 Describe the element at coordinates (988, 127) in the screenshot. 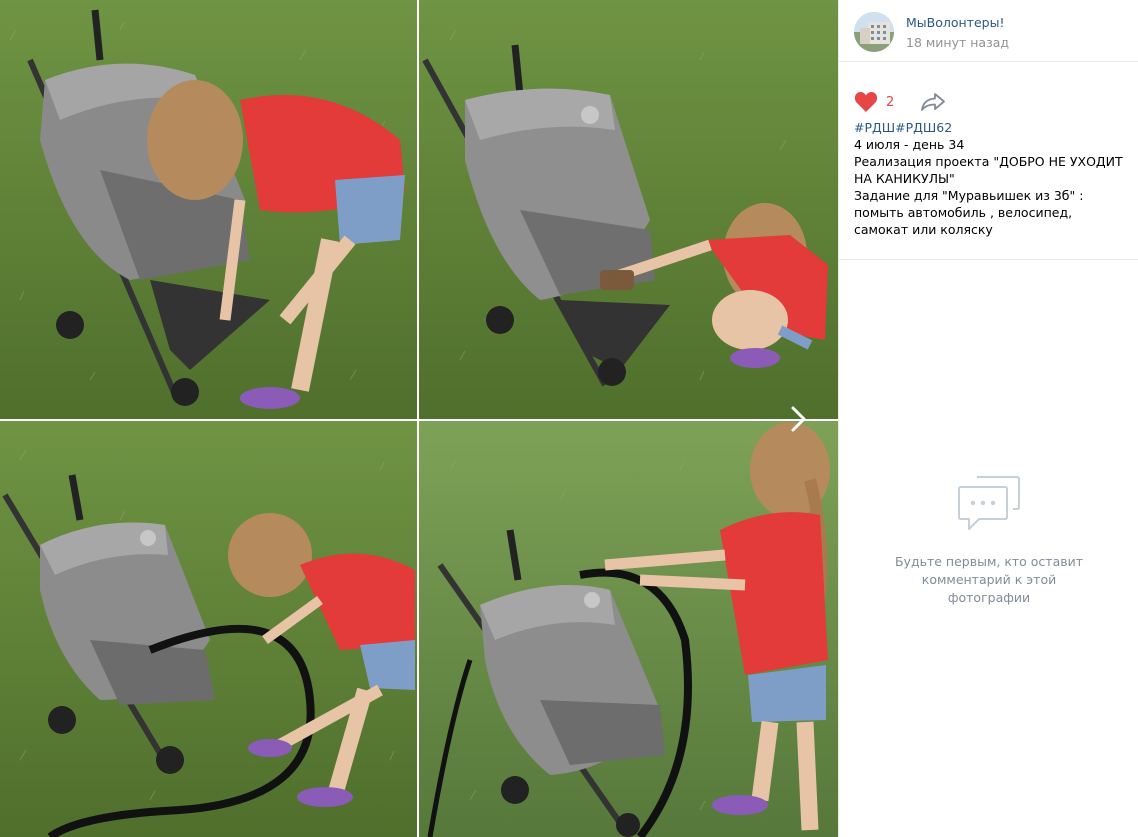

I see `post-hashtags: #РДШ#РДШ62` at that location.